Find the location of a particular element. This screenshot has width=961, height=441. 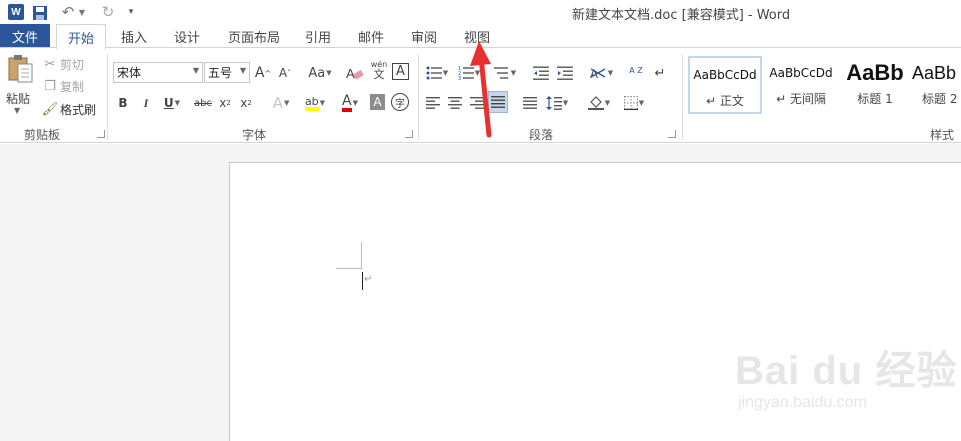

tab-file: 文件 is located at coordinates (25, 36).